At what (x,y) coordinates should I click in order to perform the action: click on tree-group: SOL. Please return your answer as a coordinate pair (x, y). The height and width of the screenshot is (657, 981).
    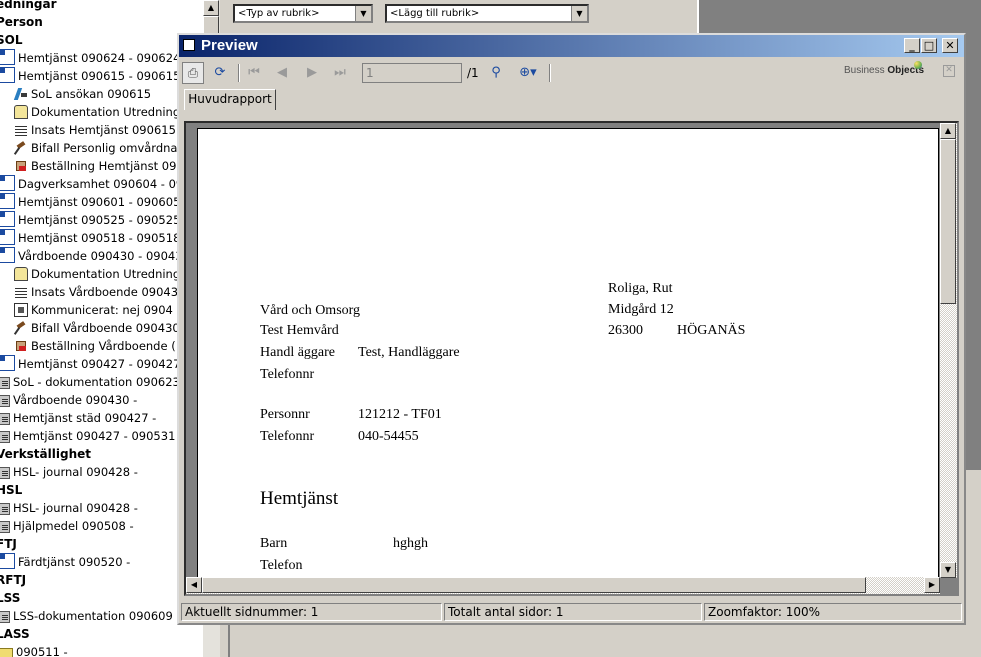
    Looking at the image, I should click on (11, 40).